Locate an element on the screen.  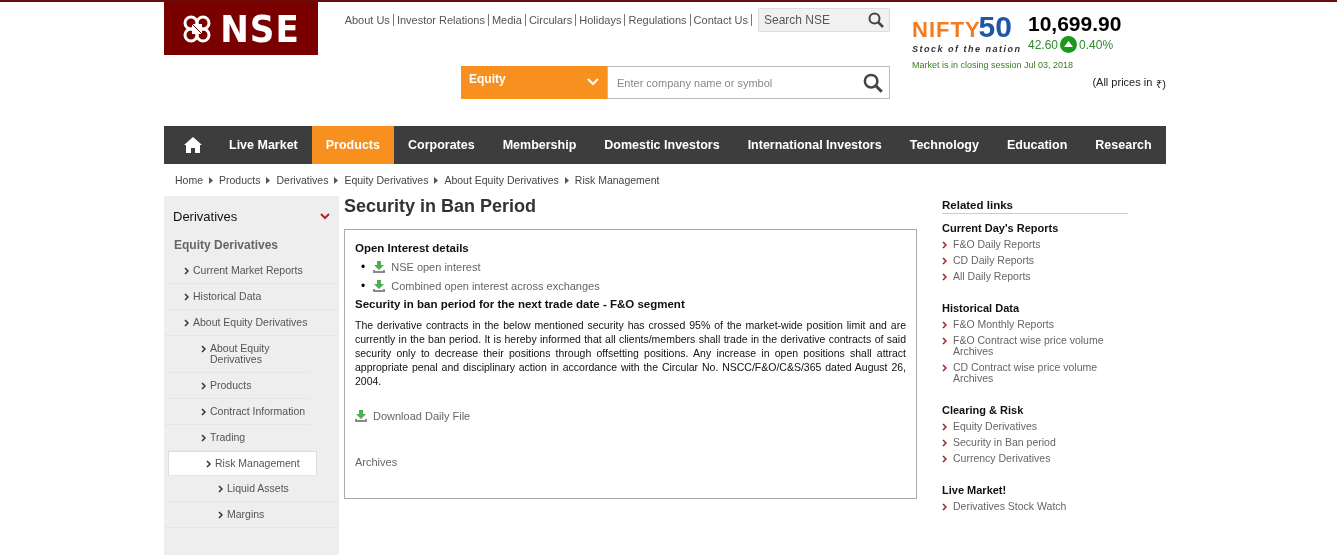
logo-emblem-icon is located at coordinates (197, 28).